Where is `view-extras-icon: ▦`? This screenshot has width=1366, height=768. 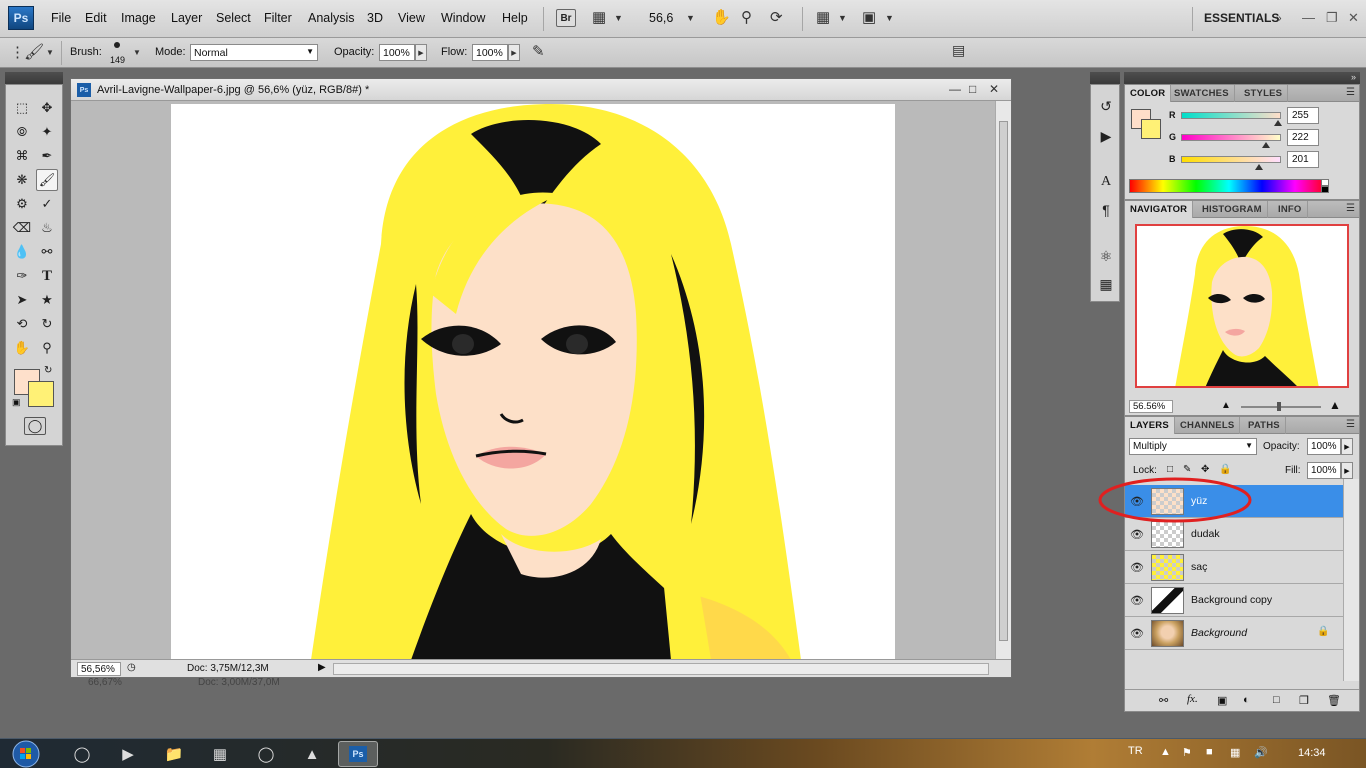 view-extras-icon: ▦ is located at coordinates (599, 17).